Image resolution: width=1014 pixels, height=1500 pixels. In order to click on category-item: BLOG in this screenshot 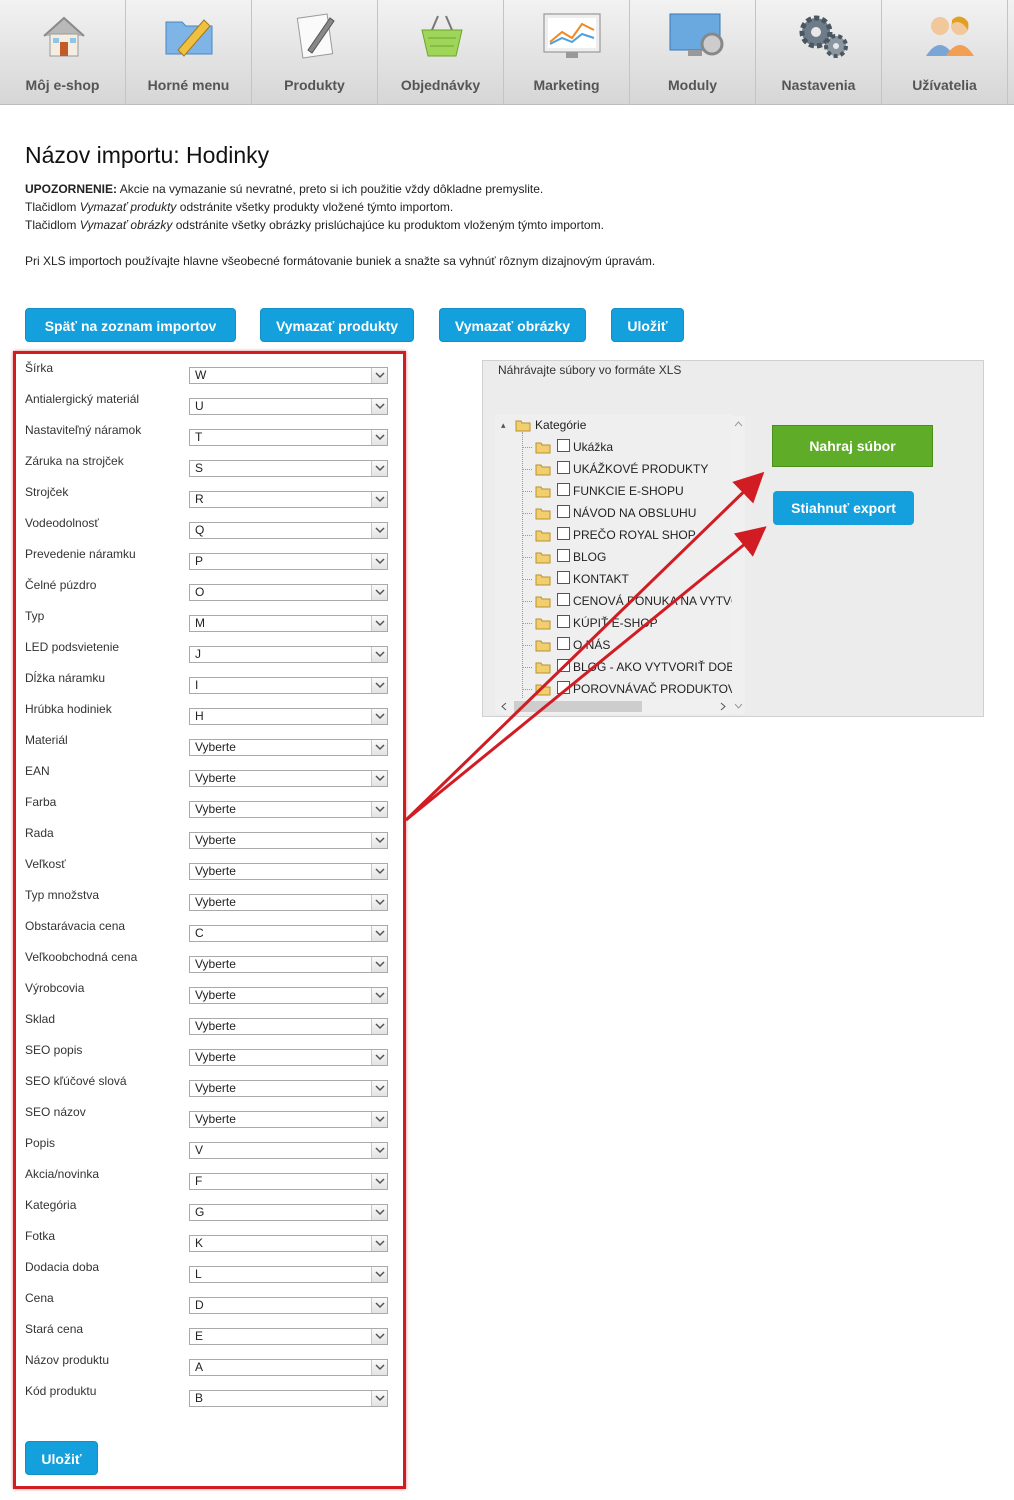, I will do `click(627, 557)`.